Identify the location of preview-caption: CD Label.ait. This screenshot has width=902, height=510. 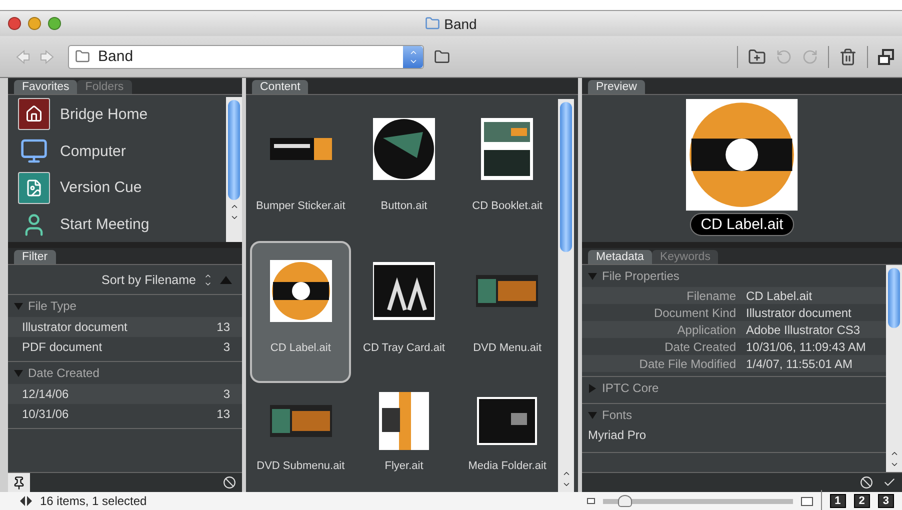
(742, 224).